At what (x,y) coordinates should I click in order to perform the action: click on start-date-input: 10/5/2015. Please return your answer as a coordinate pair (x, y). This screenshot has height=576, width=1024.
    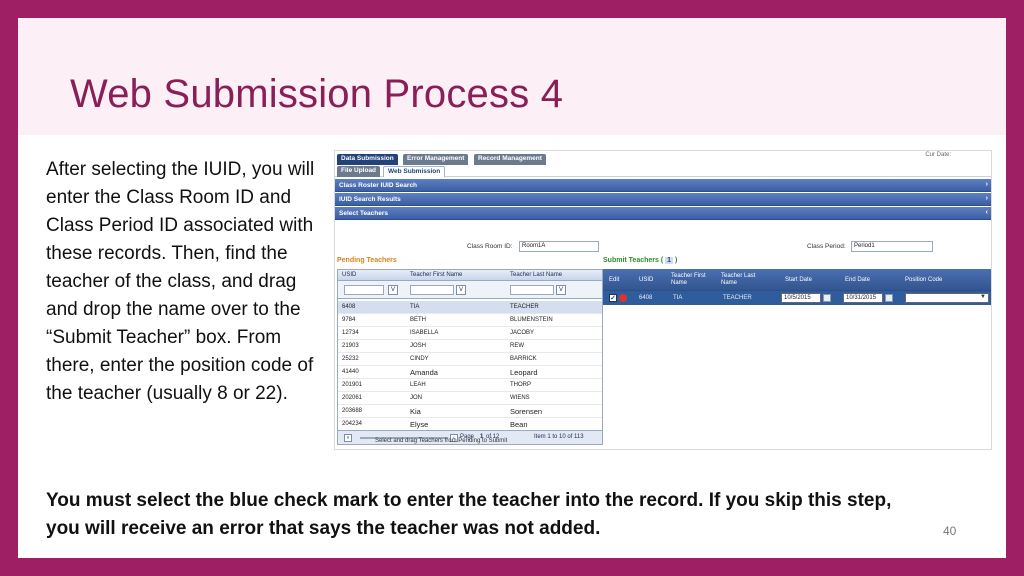
    Looking at the image, I should click on (801, 298).